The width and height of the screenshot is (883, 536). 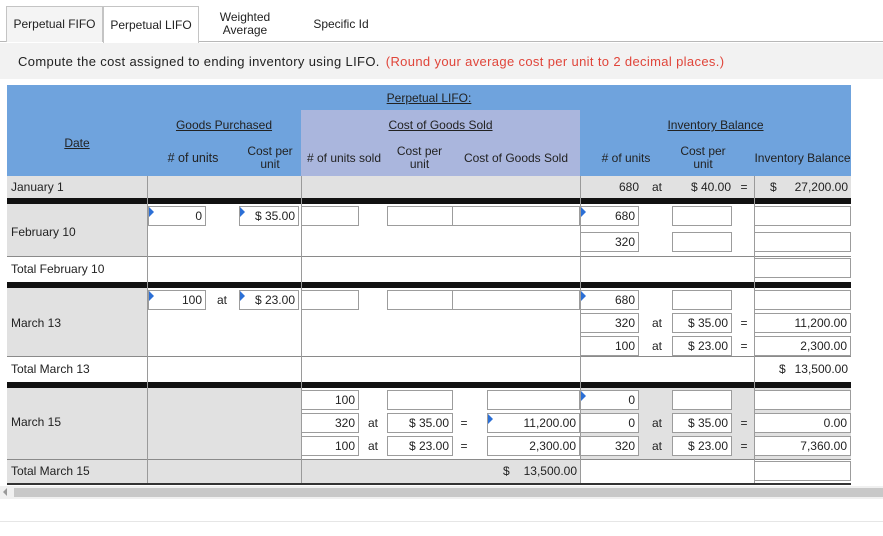 What do you see at coordinates (710, 187) in the screenshot?
I see `jan1-balance-cost: $ 40.00` at bounding box center [710, 187].